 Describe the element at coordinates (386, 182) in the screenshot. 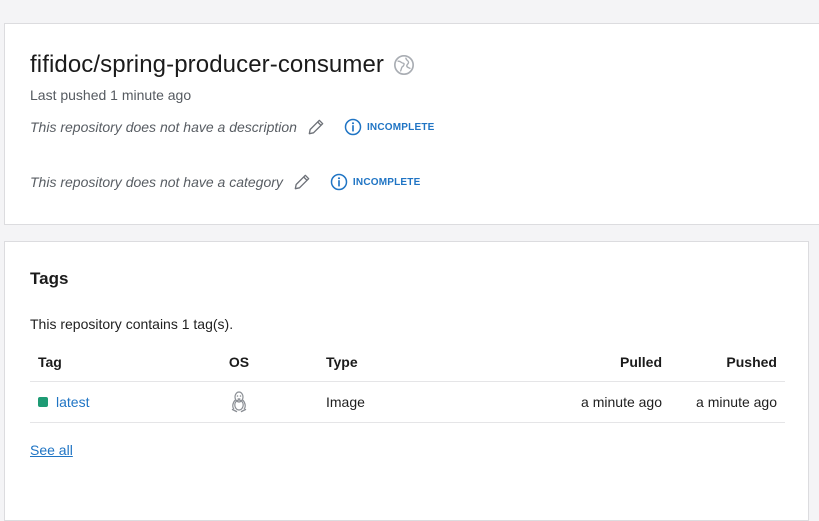

I see `category-status-label: INCOMPLETE` at that location.